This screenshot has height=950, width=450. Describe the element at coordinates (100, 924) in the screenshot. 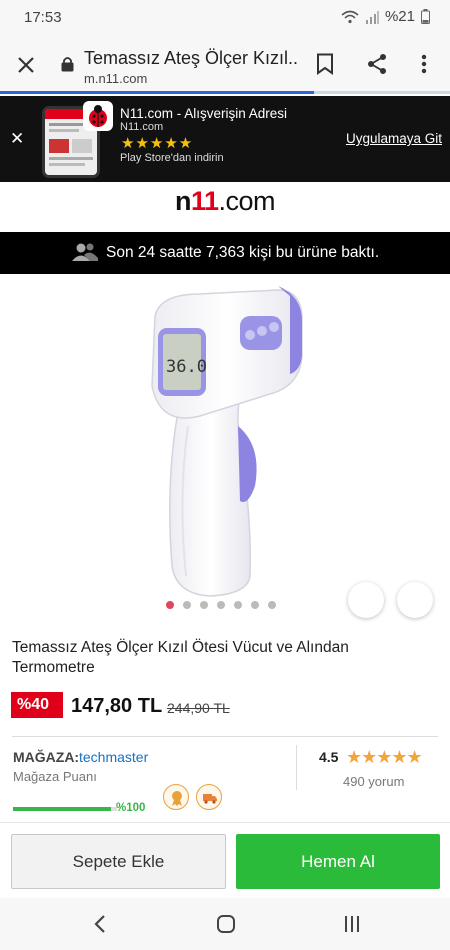

I see `back-icon` at that location.